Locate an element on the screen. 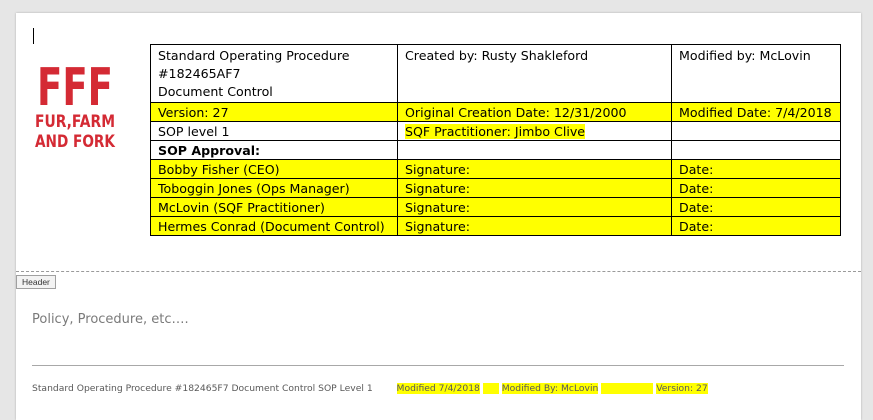 Image resolution: width=873 pixels, height=420 pixels. practitioner-text: SQF Practitioner: Jimbo Clive is located at coordinates (495, 131).